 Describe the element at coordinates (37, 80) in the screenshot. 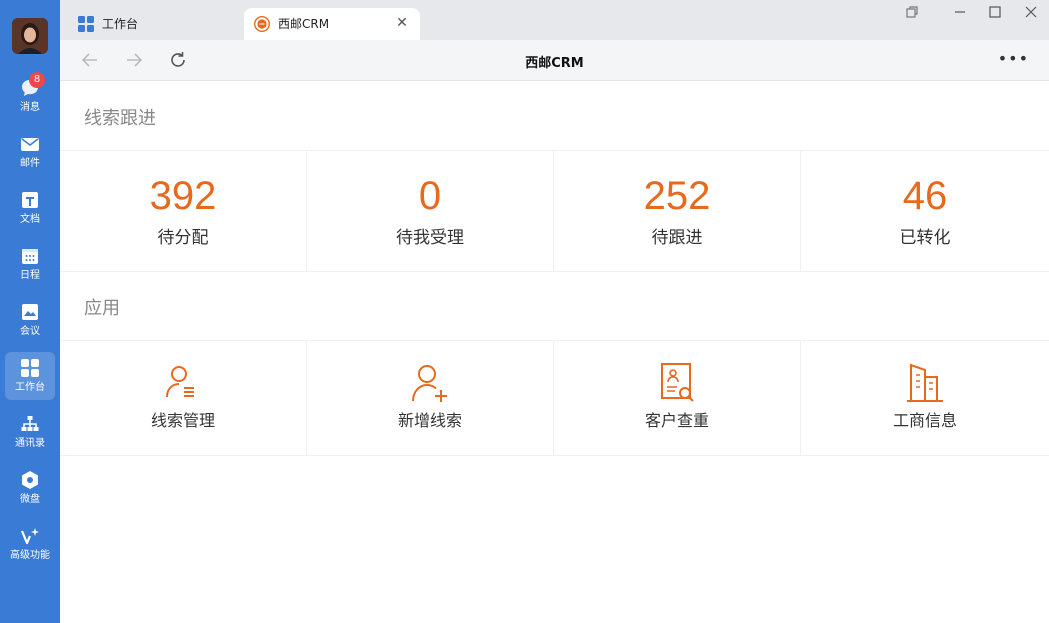

I see `unread-badge: 8` at that location.